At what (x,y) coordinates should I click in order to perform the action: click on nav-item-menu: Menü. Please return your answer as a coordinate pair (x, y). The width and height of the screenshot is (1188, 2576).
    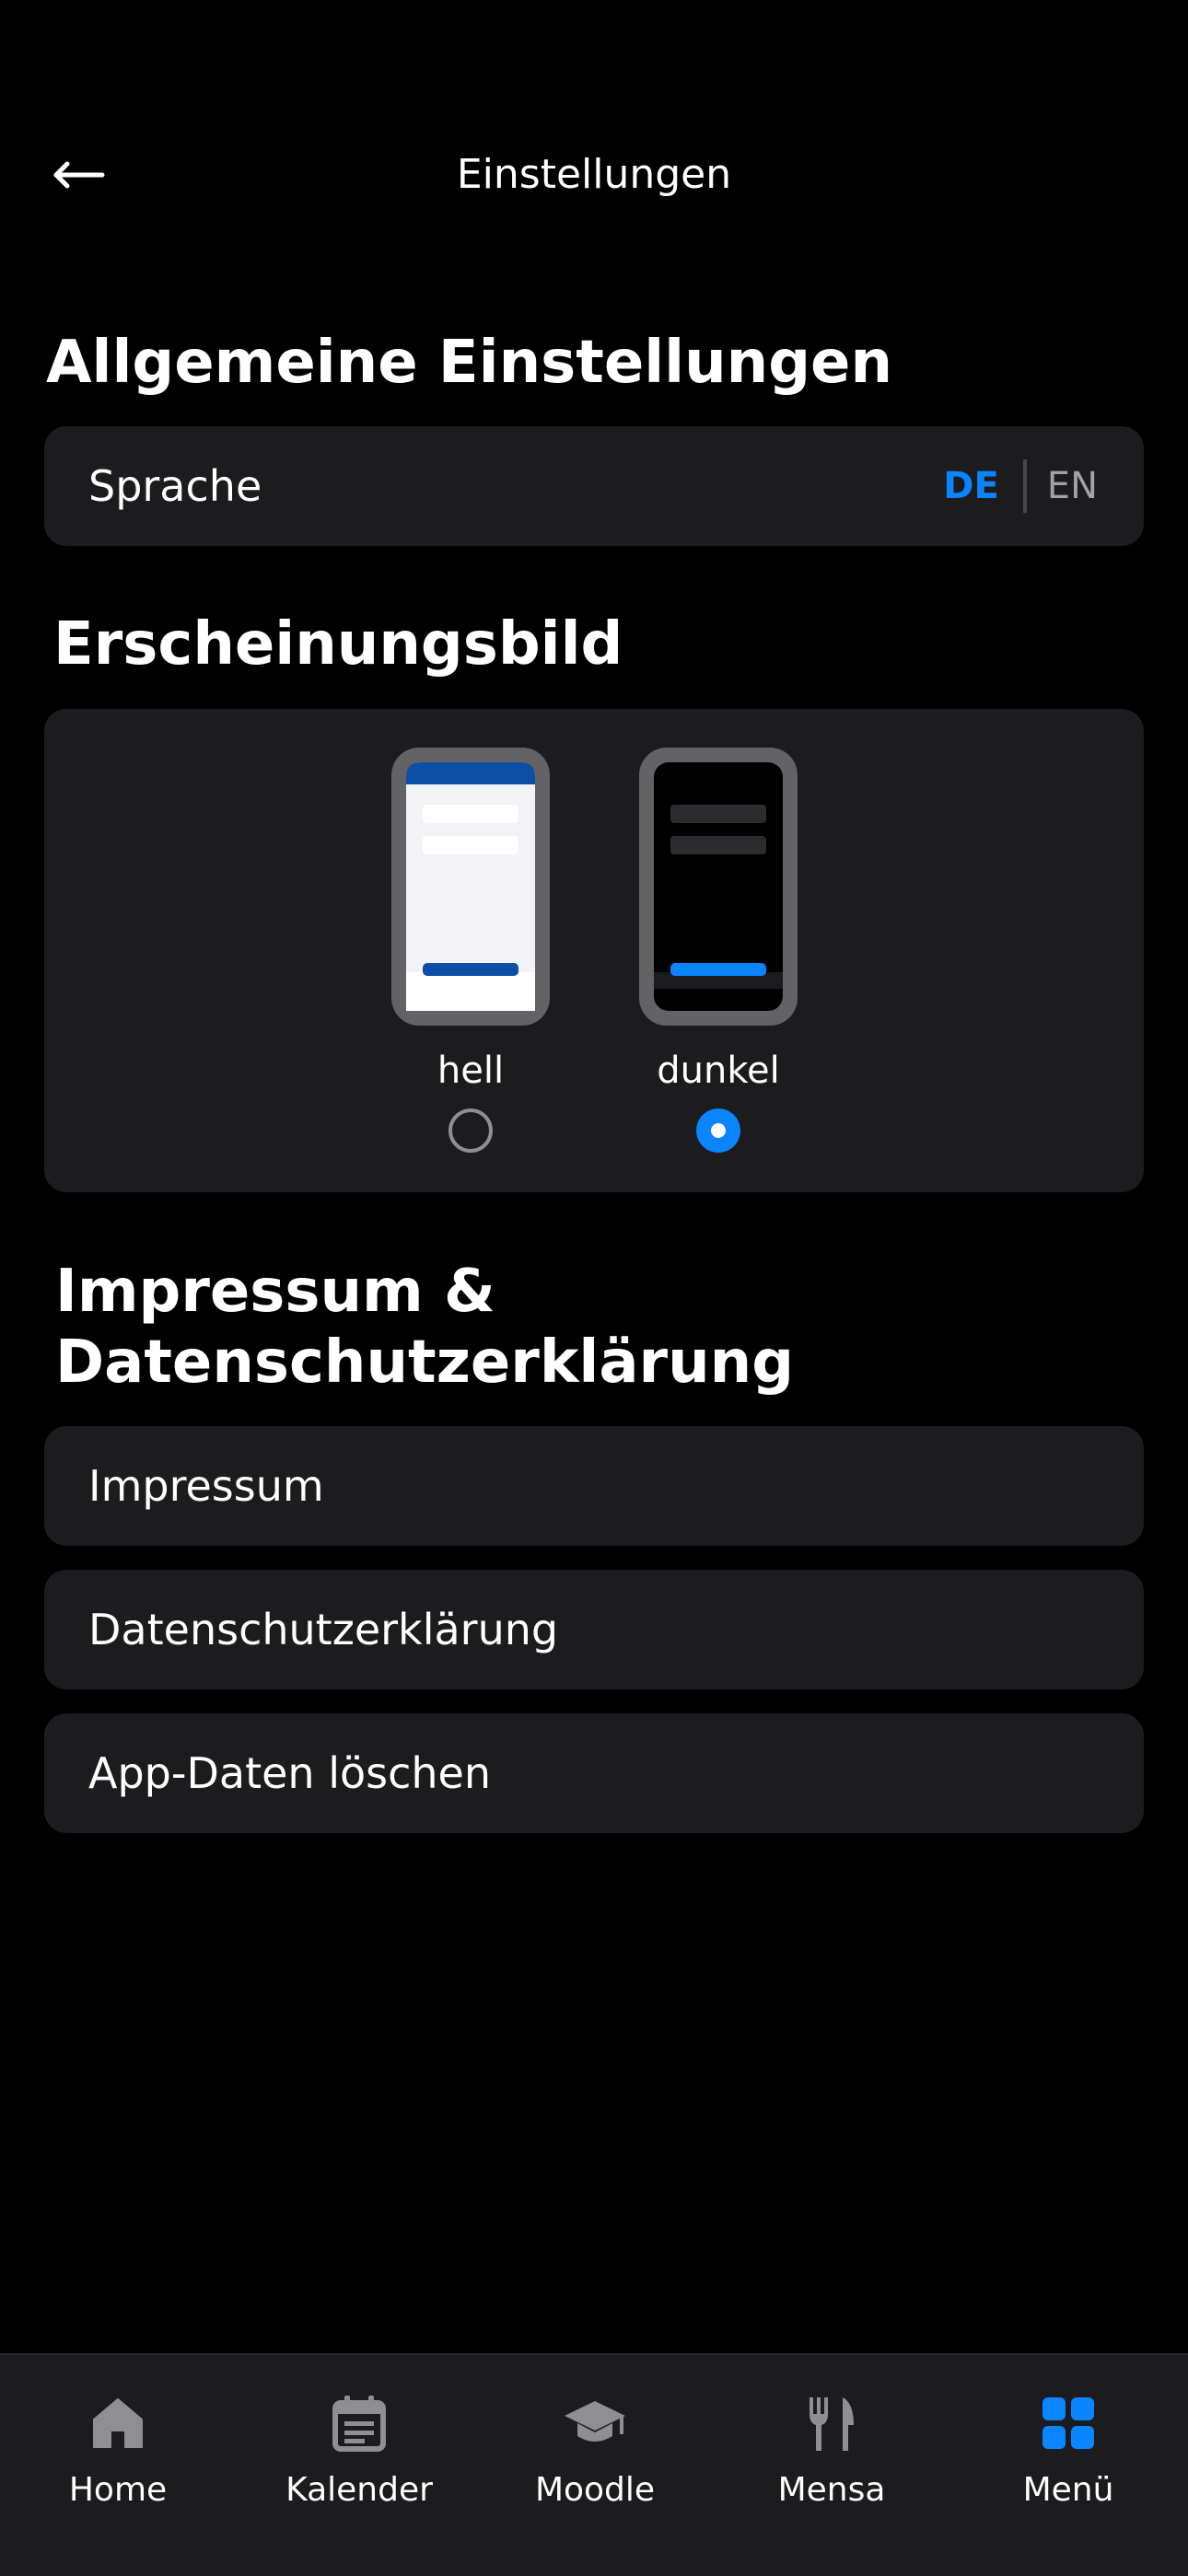
    Looking at the image, I should click on (1068, 2449).